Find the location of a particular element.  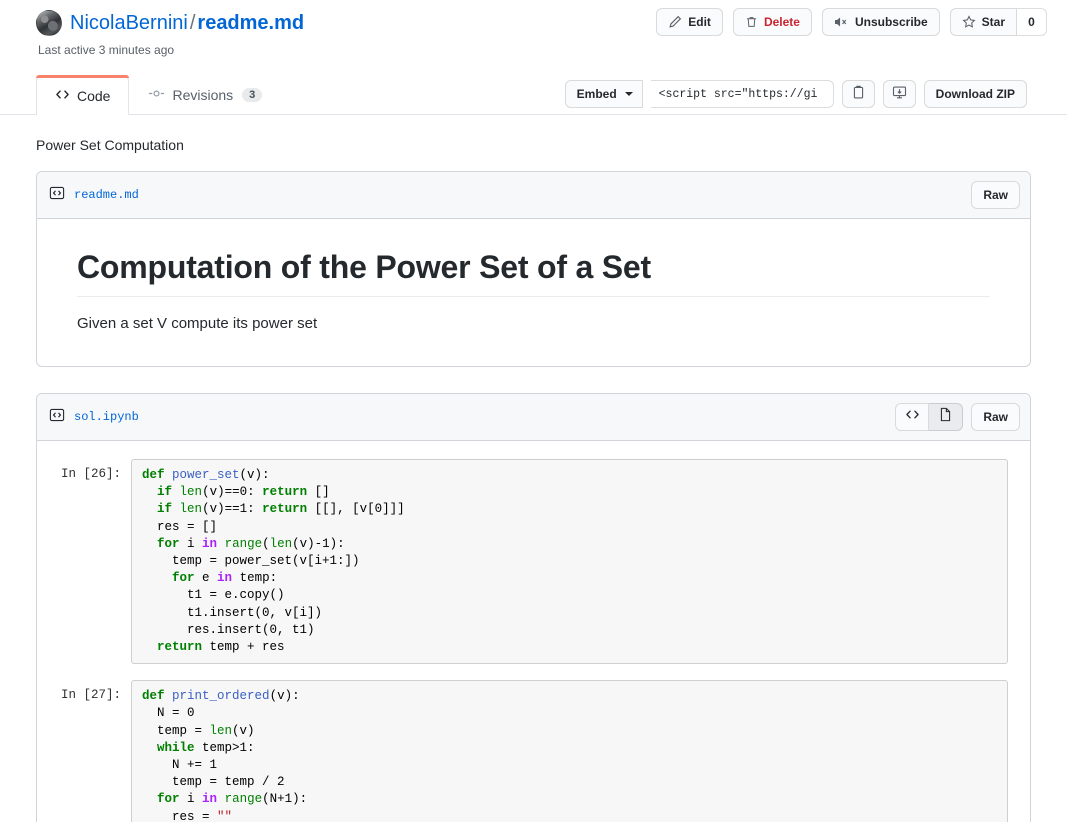

embed-select-label: Embed is located at coordinates (596, 94).